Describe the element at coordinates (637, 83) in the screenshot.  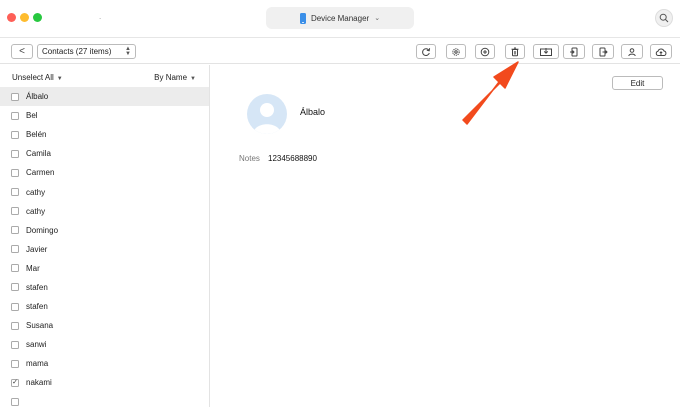
I see `edit-button: Edit` at that location.